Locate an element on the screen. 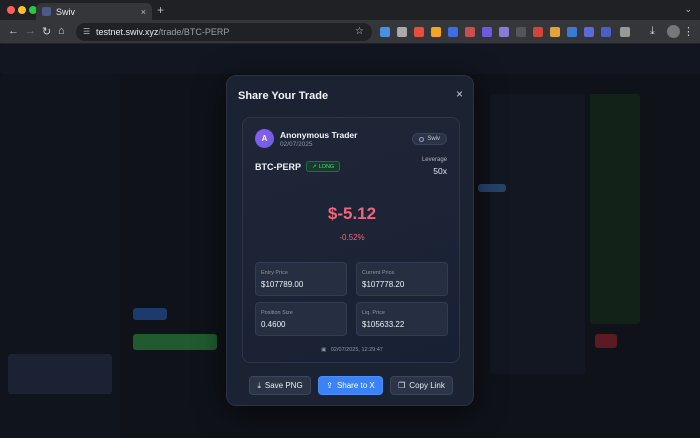  share-x-label: Share to X is located at coordinates (355, 385).